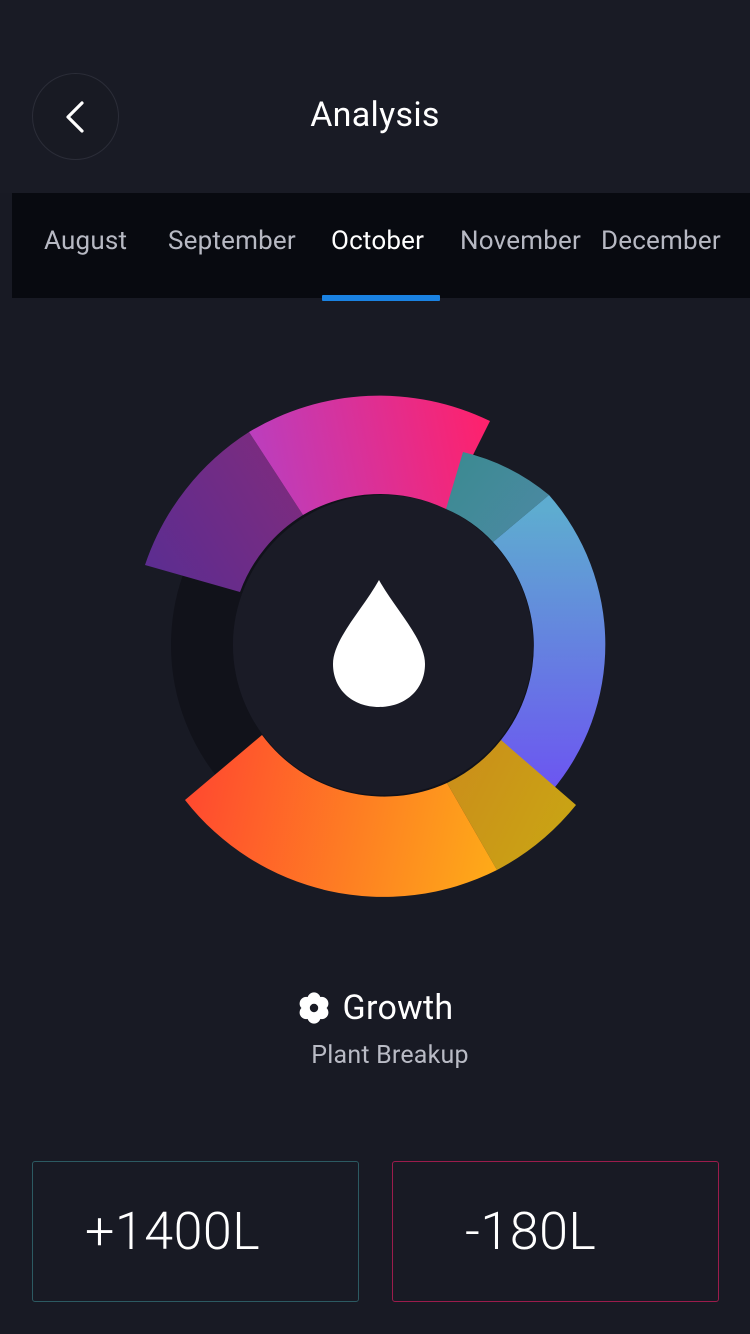 The width and height of the screenshot is (750, 1334). Describe the element at coordinates (520, 241) in the screenshot. I see `tab-november: November` at that location.